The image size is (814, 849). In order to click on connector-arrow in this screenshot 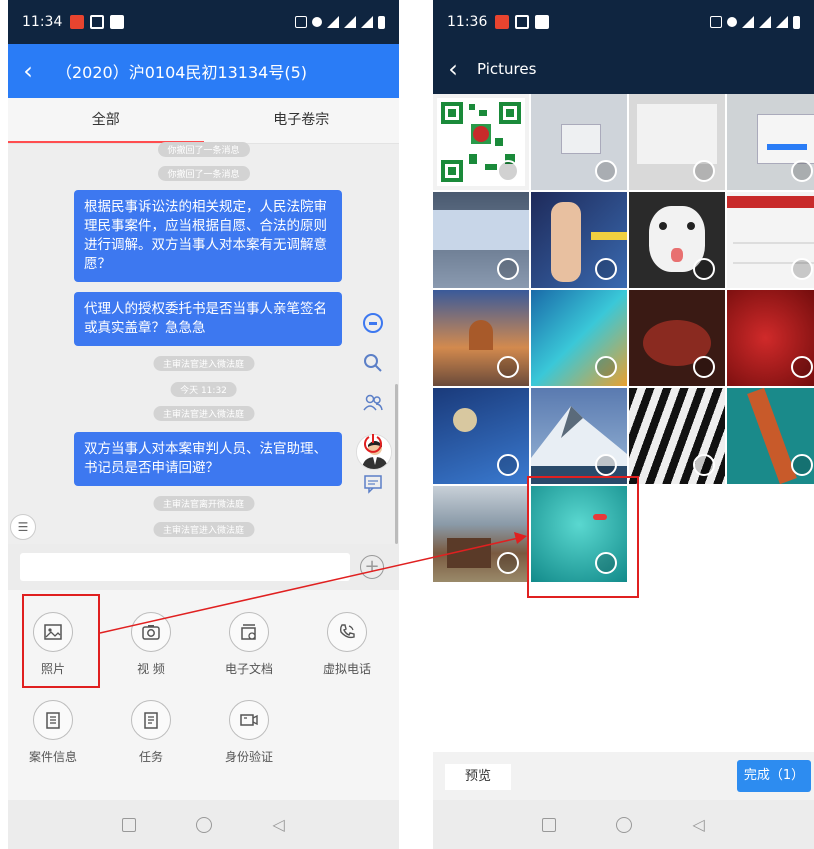, I will do `click(313, 583)`.